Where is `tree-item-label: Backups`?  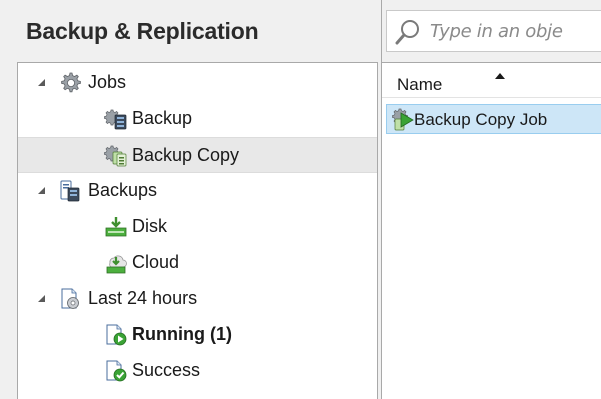 tree-item-label: Backups is located at coordinates (123, 190).